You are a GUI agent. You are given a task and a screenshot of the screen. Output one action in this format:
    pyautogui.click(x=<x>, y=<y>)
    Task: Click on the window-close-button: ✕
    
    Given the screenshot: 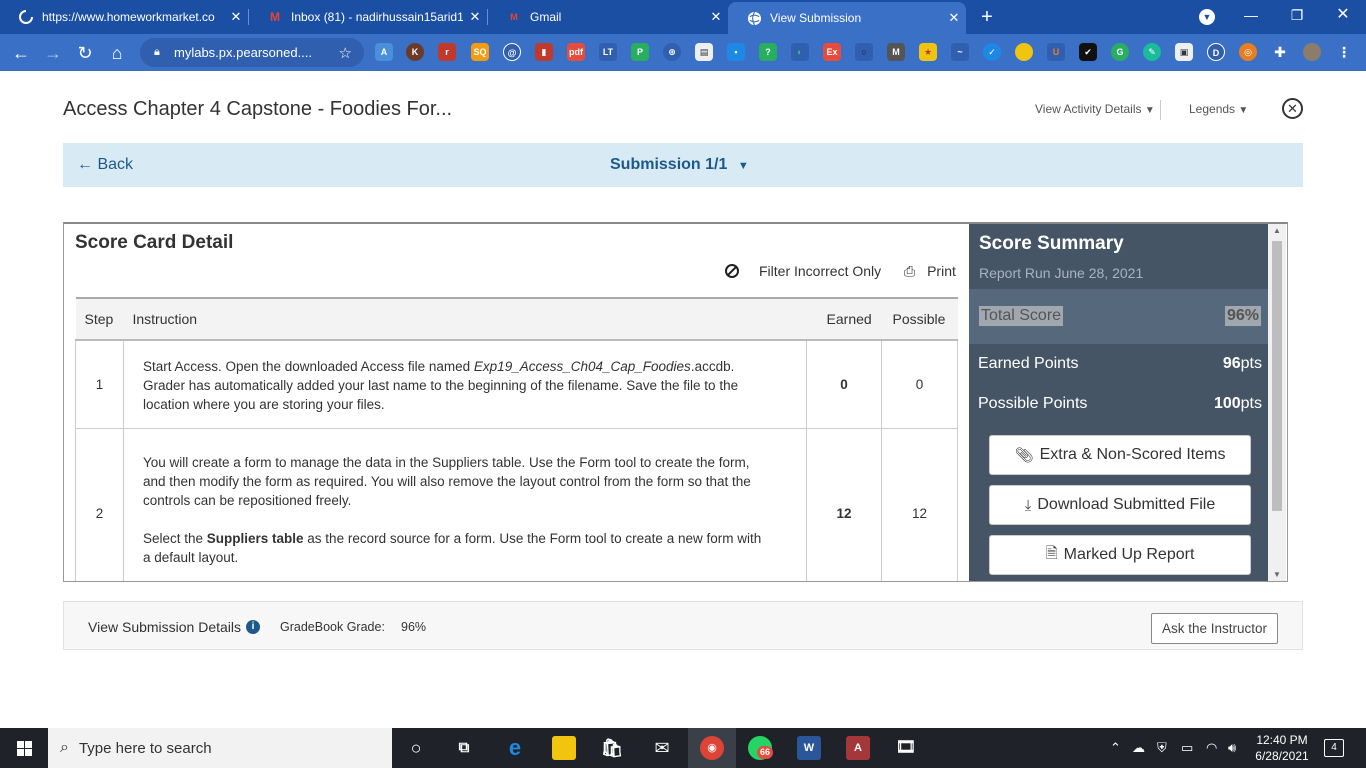 What is the action you would take?
    pyautogui.click(x=1343, y=15)
    